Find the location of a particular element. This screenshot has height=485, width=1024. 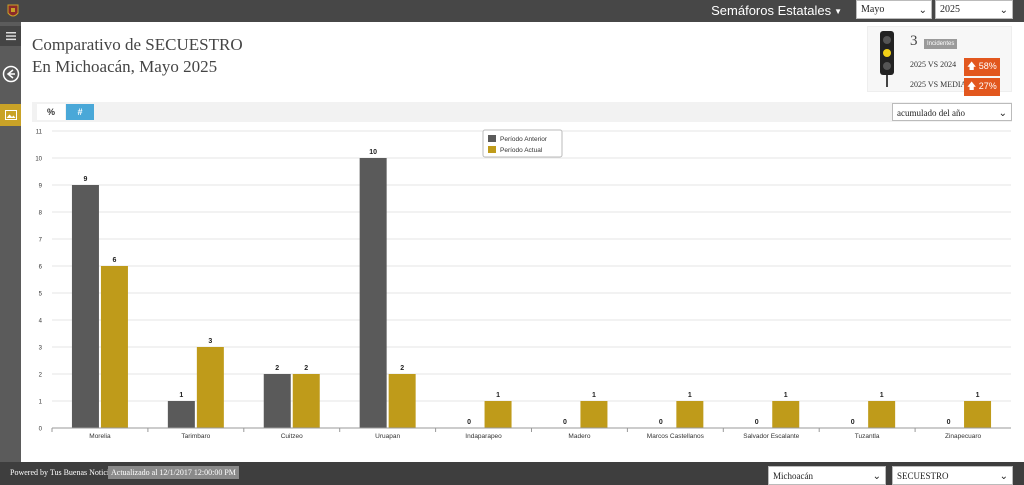

legend-label: Período Anterior is located at coordinates (524, 139).